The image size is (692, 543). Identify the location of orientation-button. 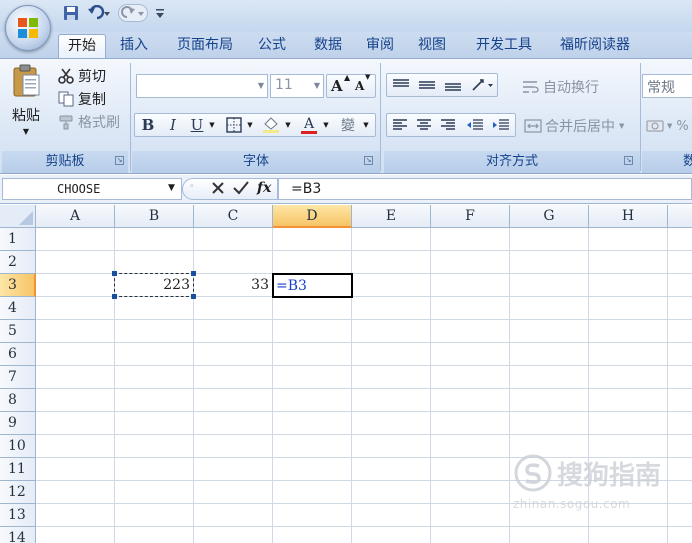
(482, 85).